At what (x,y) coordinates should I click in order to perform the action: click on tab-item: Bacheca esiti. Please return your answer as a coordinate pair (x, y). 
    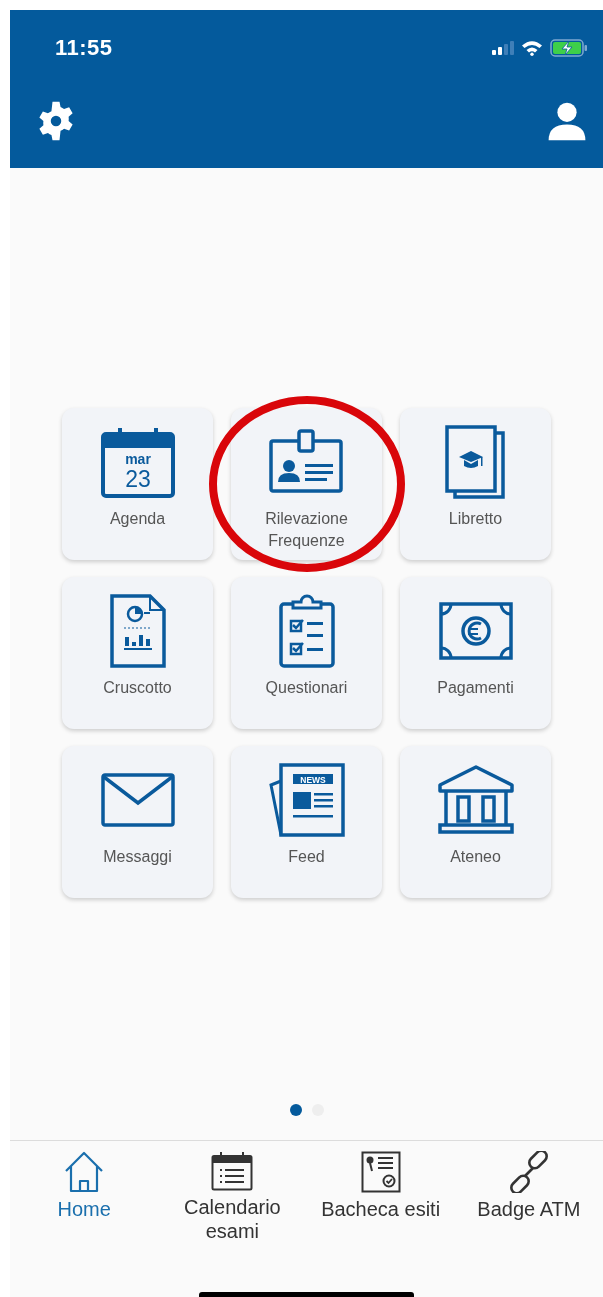
    Looking at the image, I should click on (380, 1197).